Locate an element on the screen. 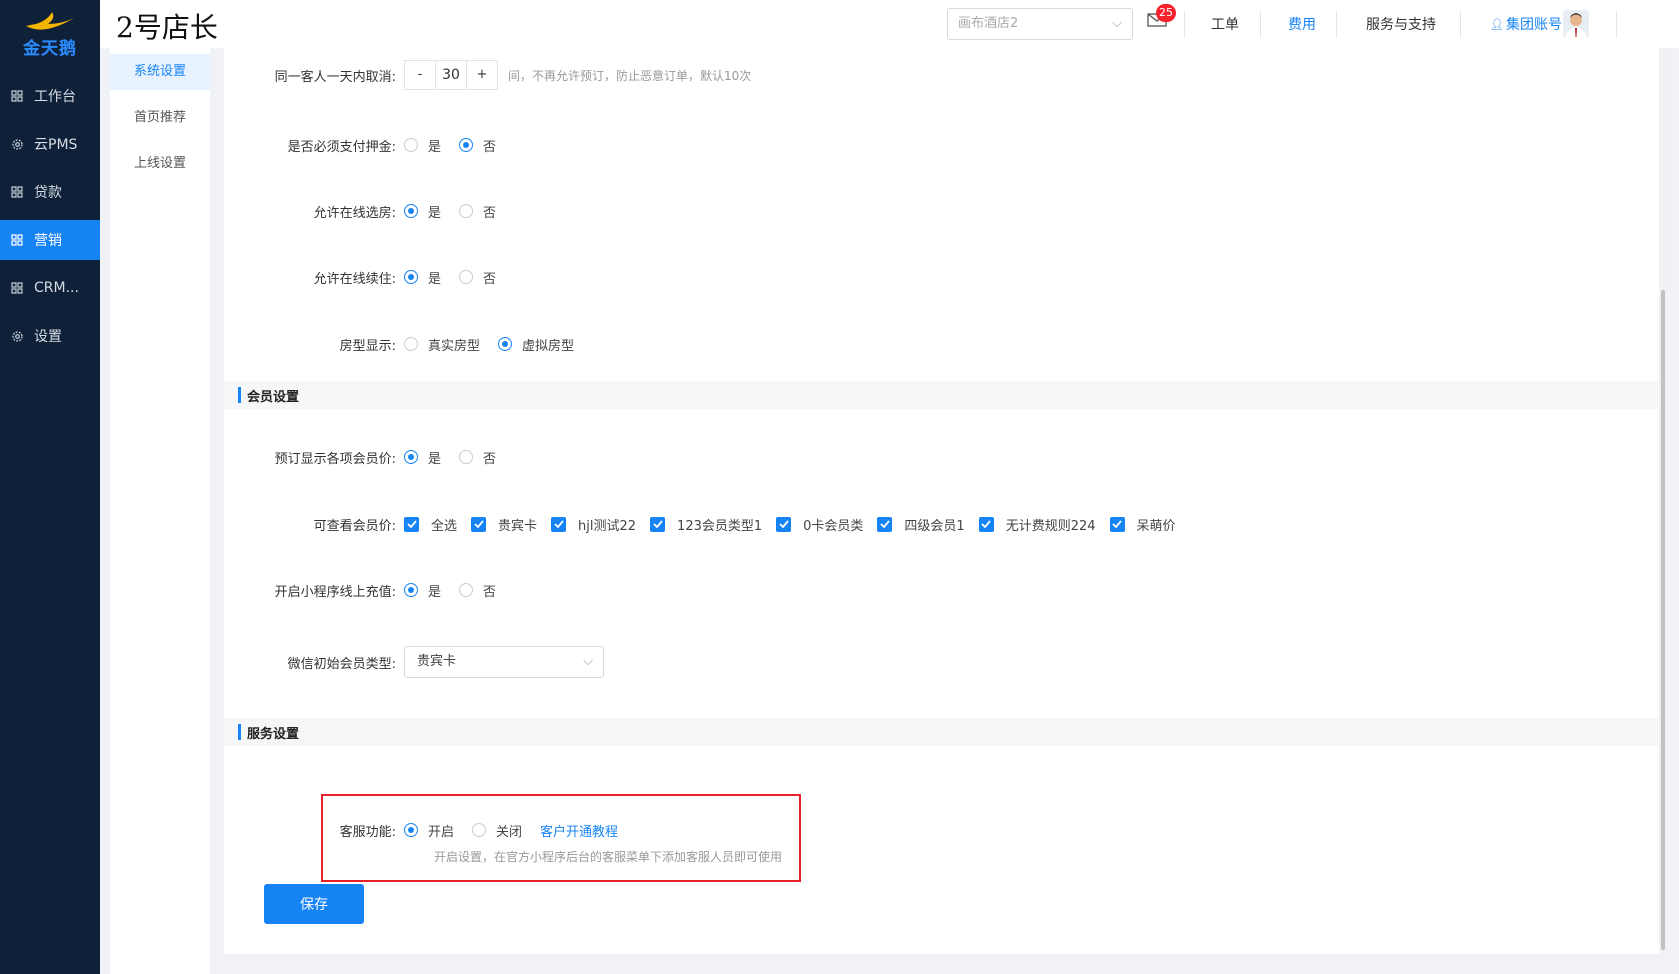 The width and height of the screenshot is (1679, 974). checkbox-label: 0卡会员类 is located at coordinates (833, 526).